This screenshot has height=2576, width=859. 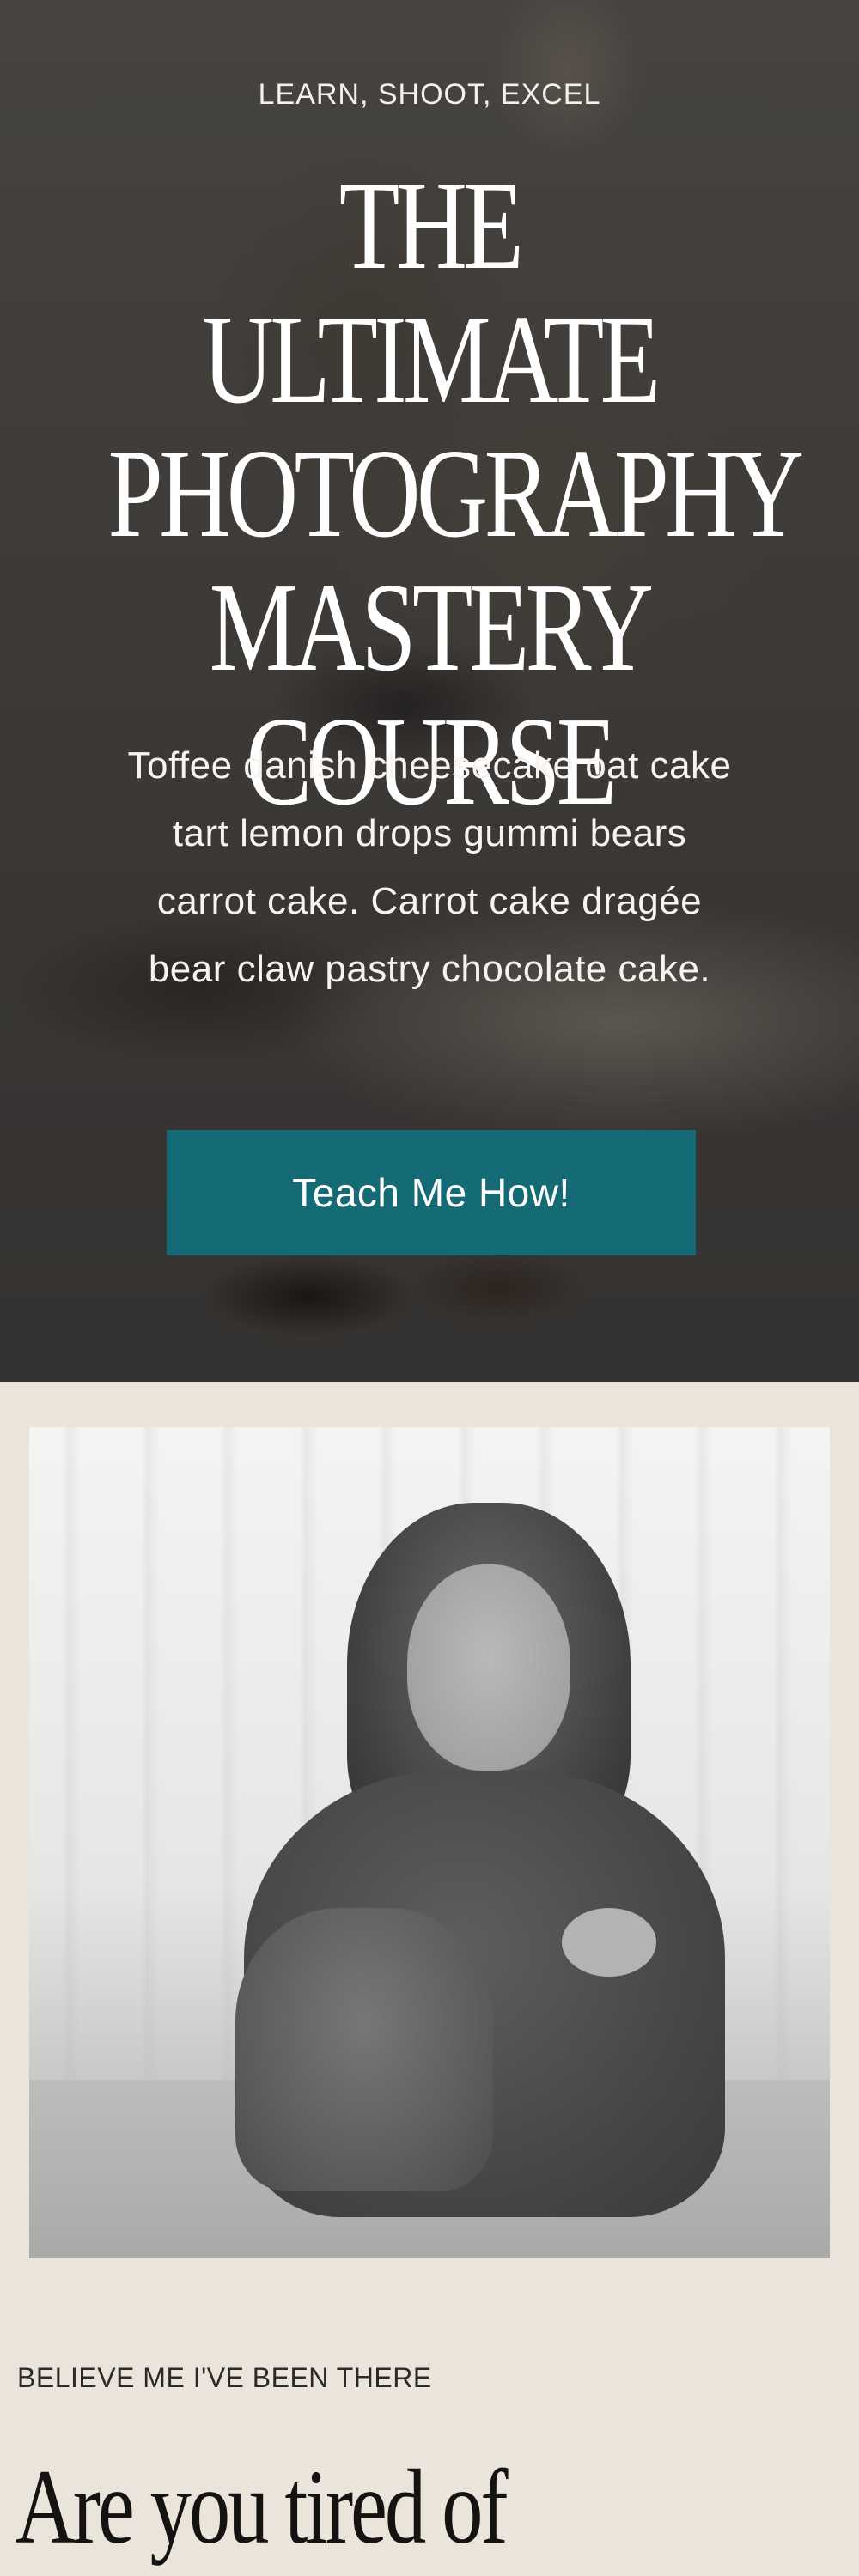 I want to click on photo-subject-face, so click(x=488, y=1667).